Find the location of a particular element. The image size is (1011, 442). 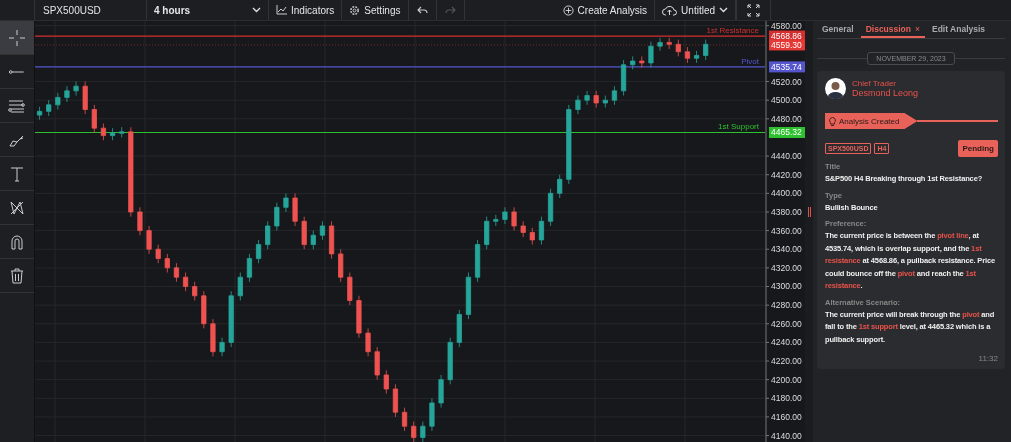

layout-dropdown: Untitled is located at coordinates (695, 10).